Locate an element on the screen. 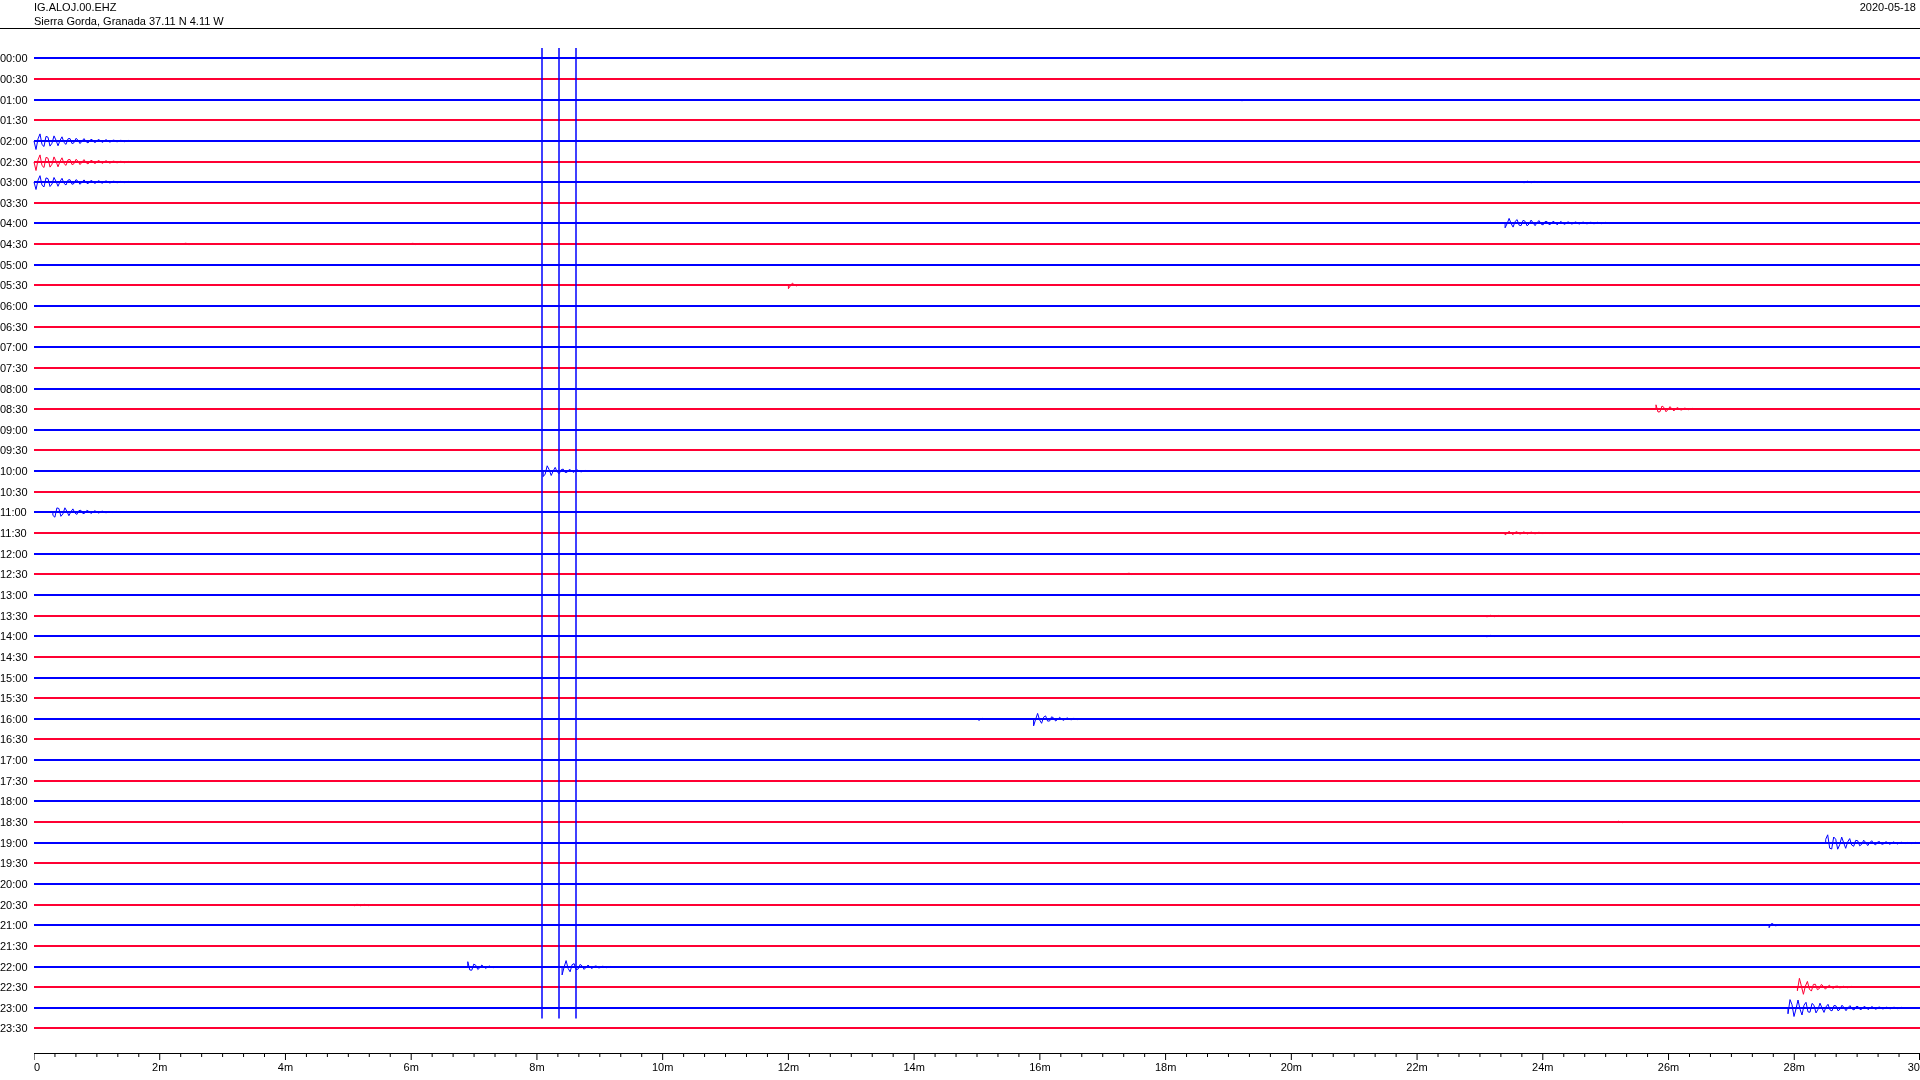 This screenshot has height=1080, width=1920. axis-tick-label: 22m is located at coordinates (1417, 1066).